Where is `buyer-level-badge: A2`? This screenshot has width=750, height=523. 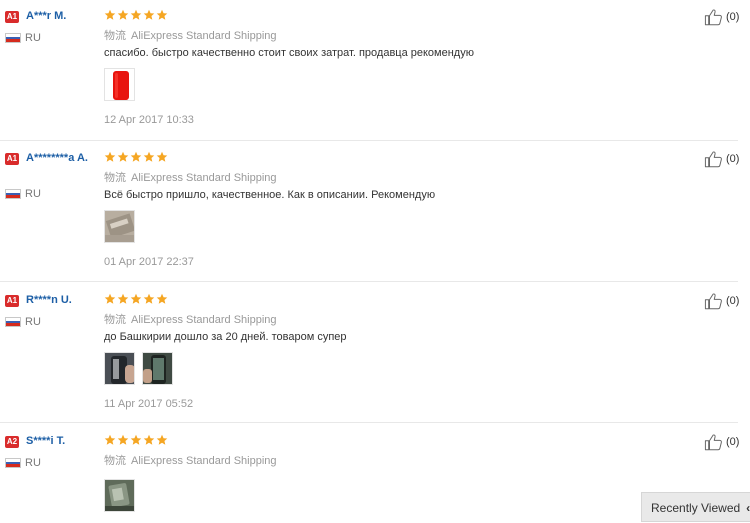 buyer-level-badge: A2 is located at coordinates (12, 442).